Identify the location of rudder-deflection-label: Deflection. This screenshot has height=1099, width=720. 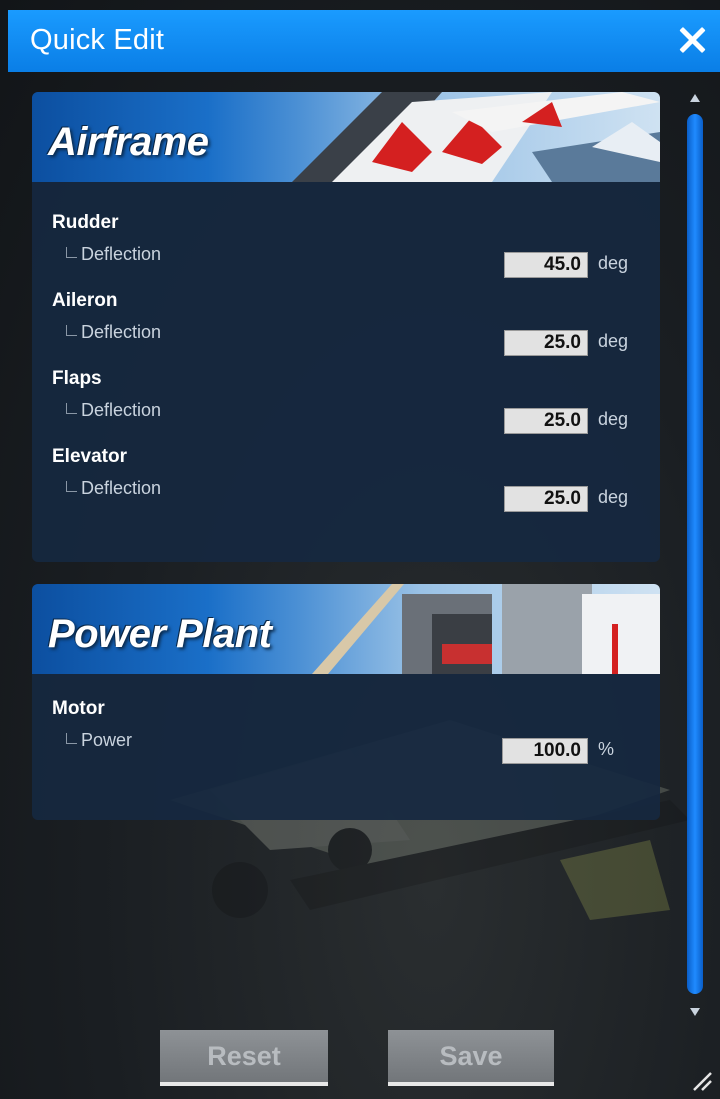
(113, 254).